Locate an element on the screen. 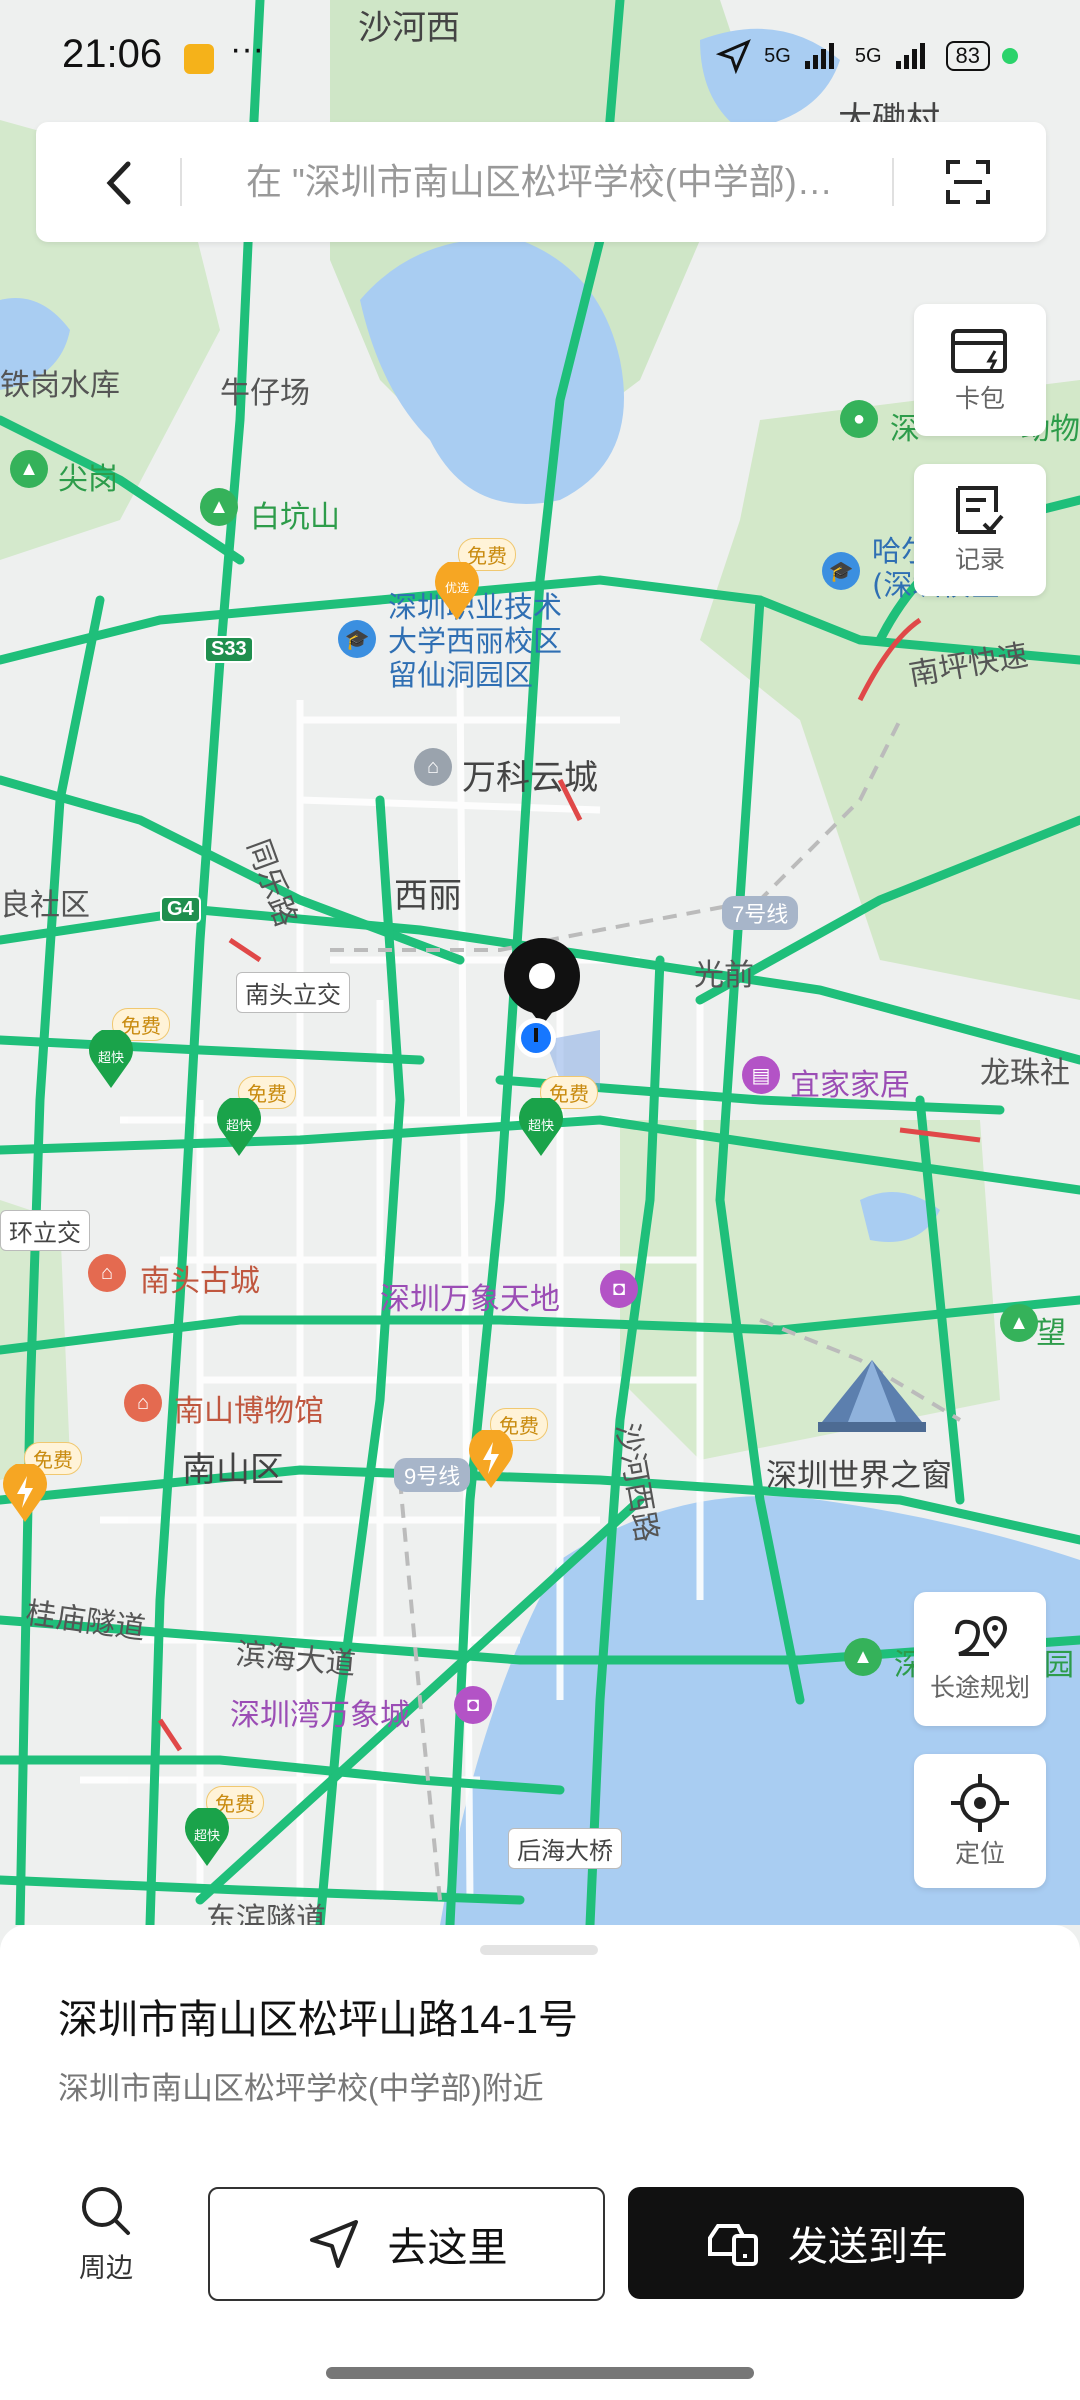 The image size is (1080, 2400). sheet-drag-handle is located at coordinates (539, 1950).